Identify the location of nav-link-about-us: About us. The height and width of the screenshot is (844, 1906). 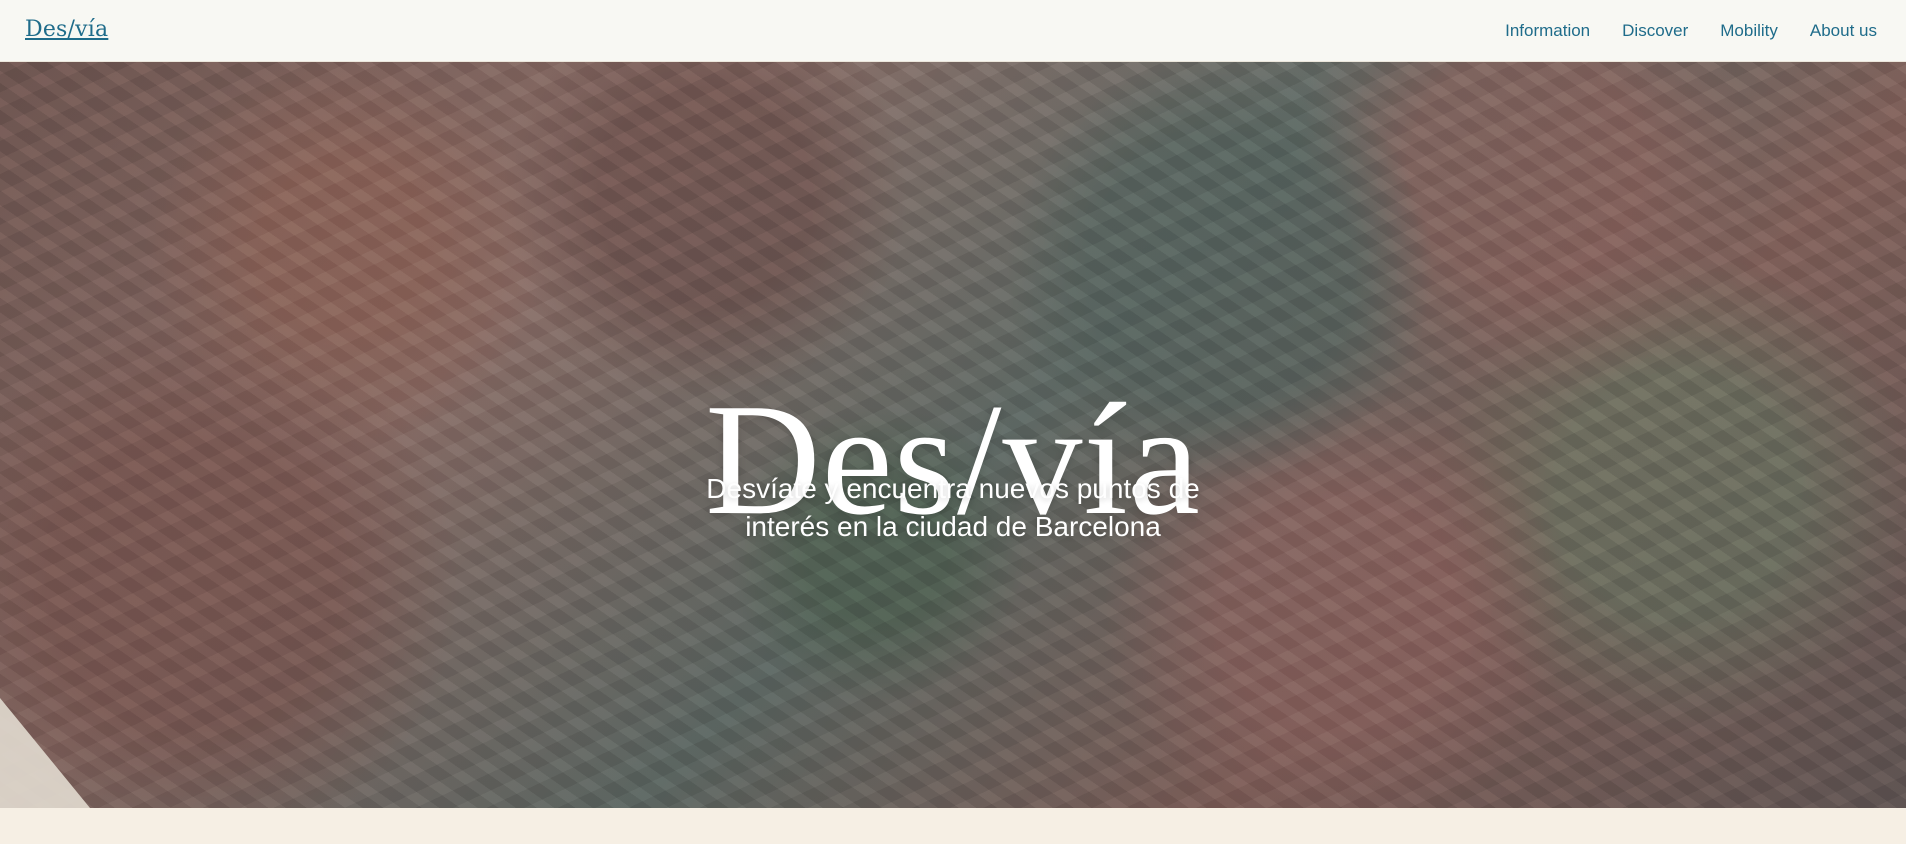
(1843, 31).